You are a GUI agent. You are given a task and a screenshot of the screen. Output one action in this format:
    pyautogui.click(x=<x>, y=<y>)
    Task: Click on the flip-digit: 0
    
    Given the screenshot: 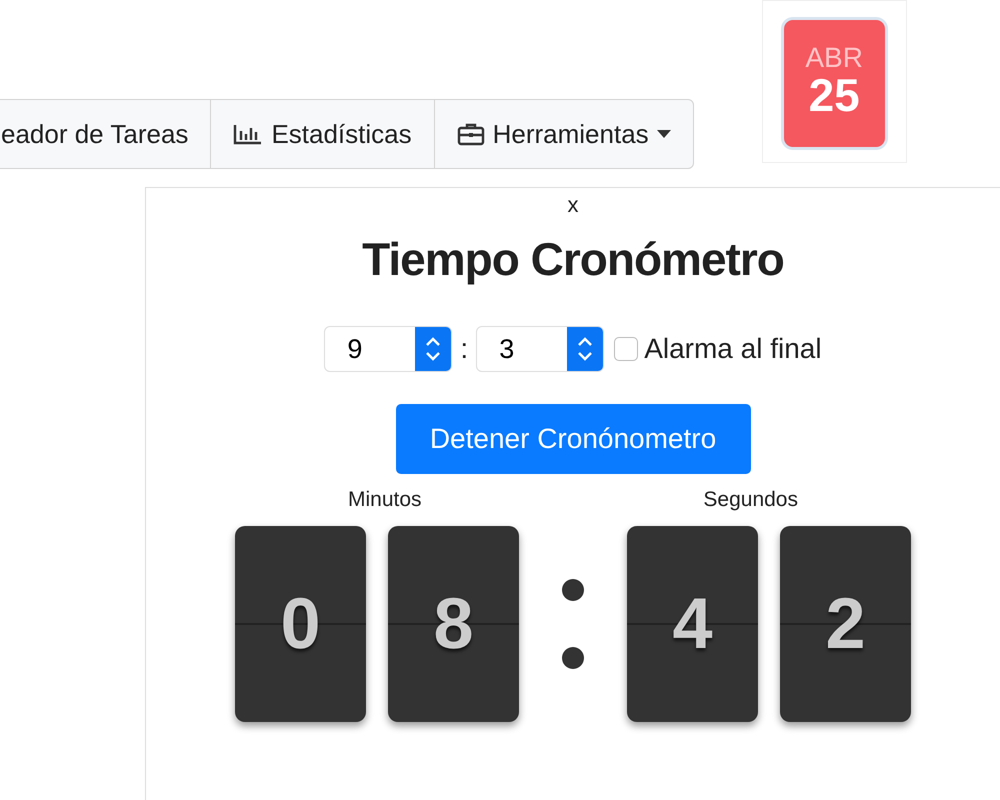 What is the action you would take?
    pyautogui.click(x=300, y=624)
    